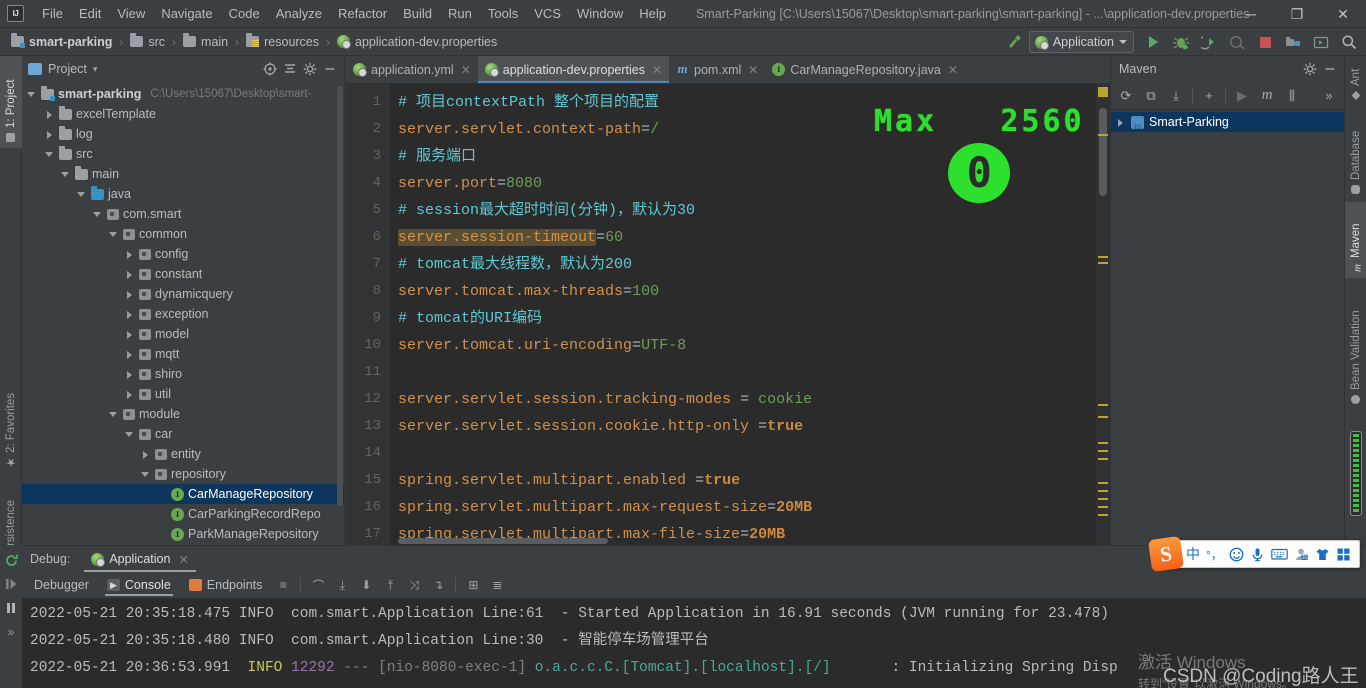 The image size is (1366, 688). What do you see at coordinates (340, 296) in the screenshot?
I see `project-tree-scrollbar` at bounding box center [340, 296].